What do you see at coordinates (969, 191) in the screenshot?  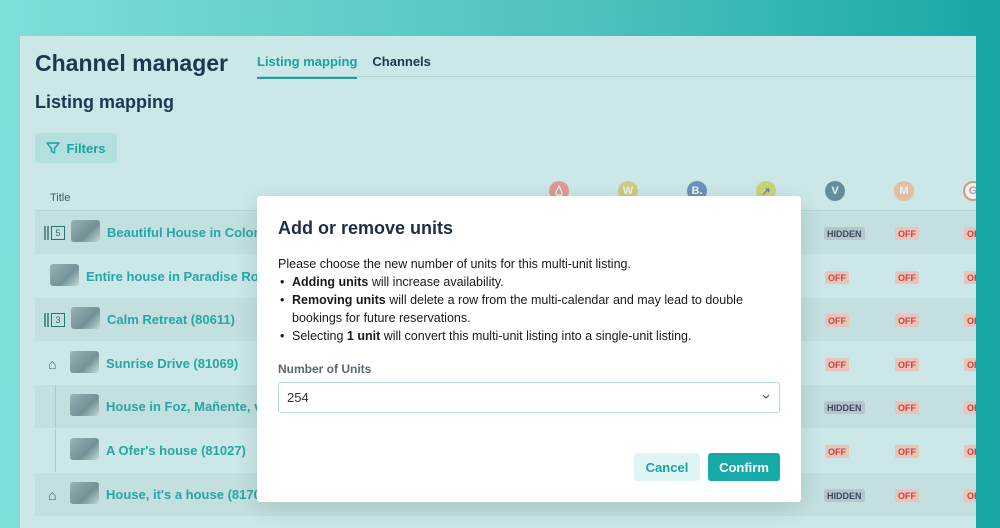 I see `google-icon: G` at bounding box center [969, 191].